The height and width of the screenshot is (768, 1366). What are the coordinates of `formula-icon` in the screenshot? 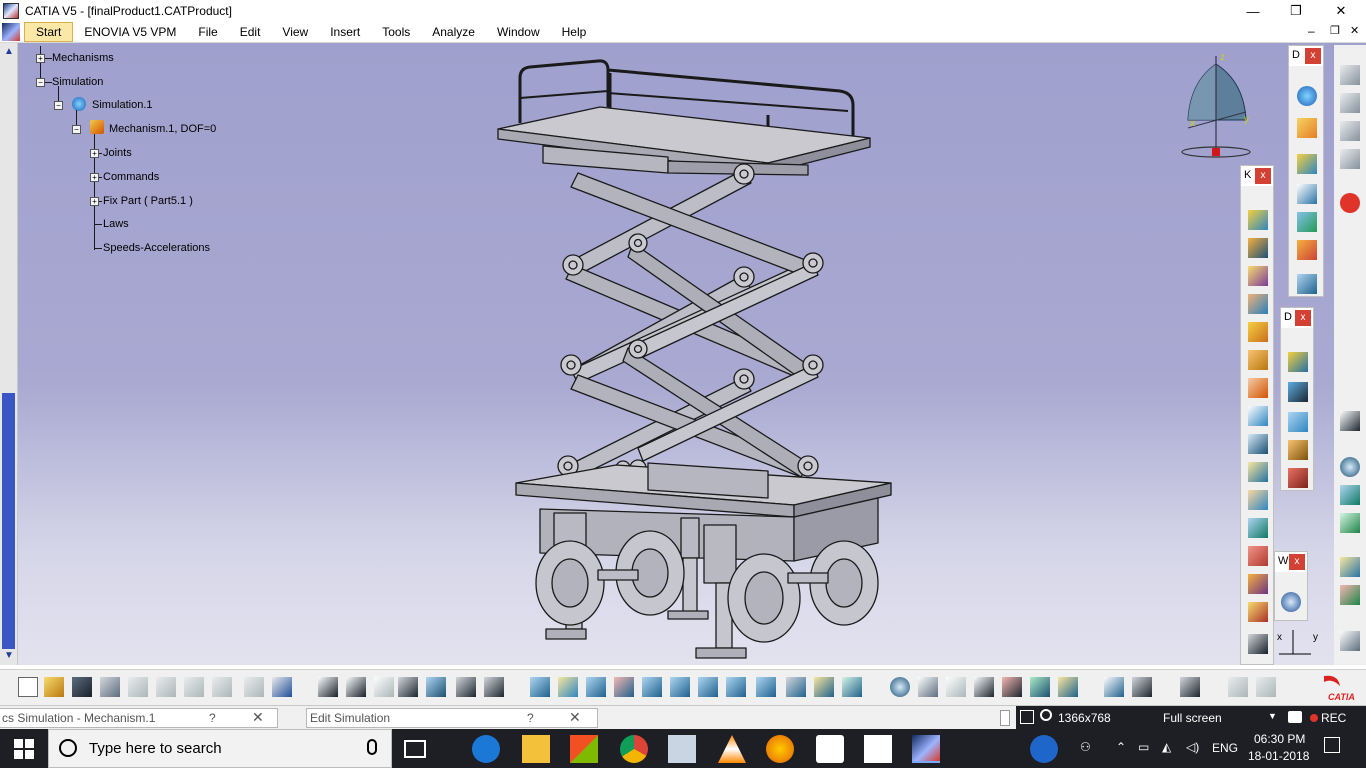 It's located at (328, 687).